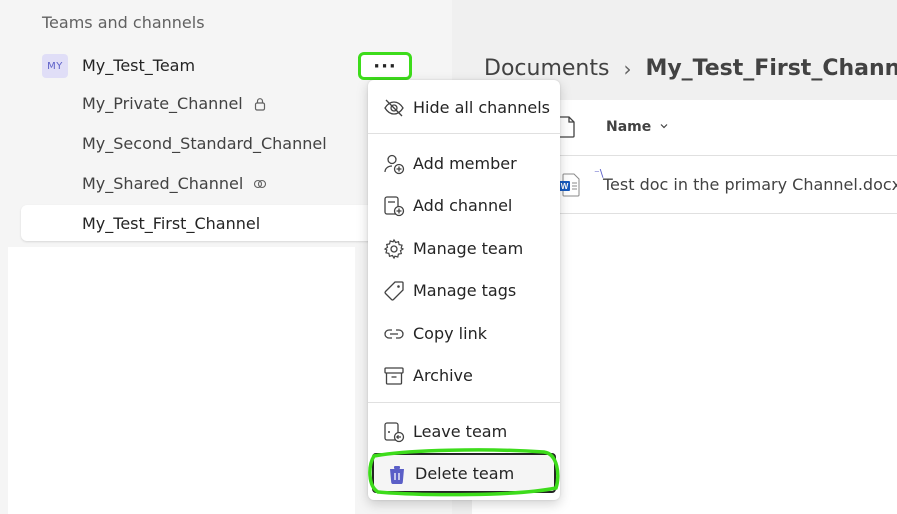 This screenshot has width=897, height=514. I want to click on menu-item-delete-team: Delete team, so click(464, 473).